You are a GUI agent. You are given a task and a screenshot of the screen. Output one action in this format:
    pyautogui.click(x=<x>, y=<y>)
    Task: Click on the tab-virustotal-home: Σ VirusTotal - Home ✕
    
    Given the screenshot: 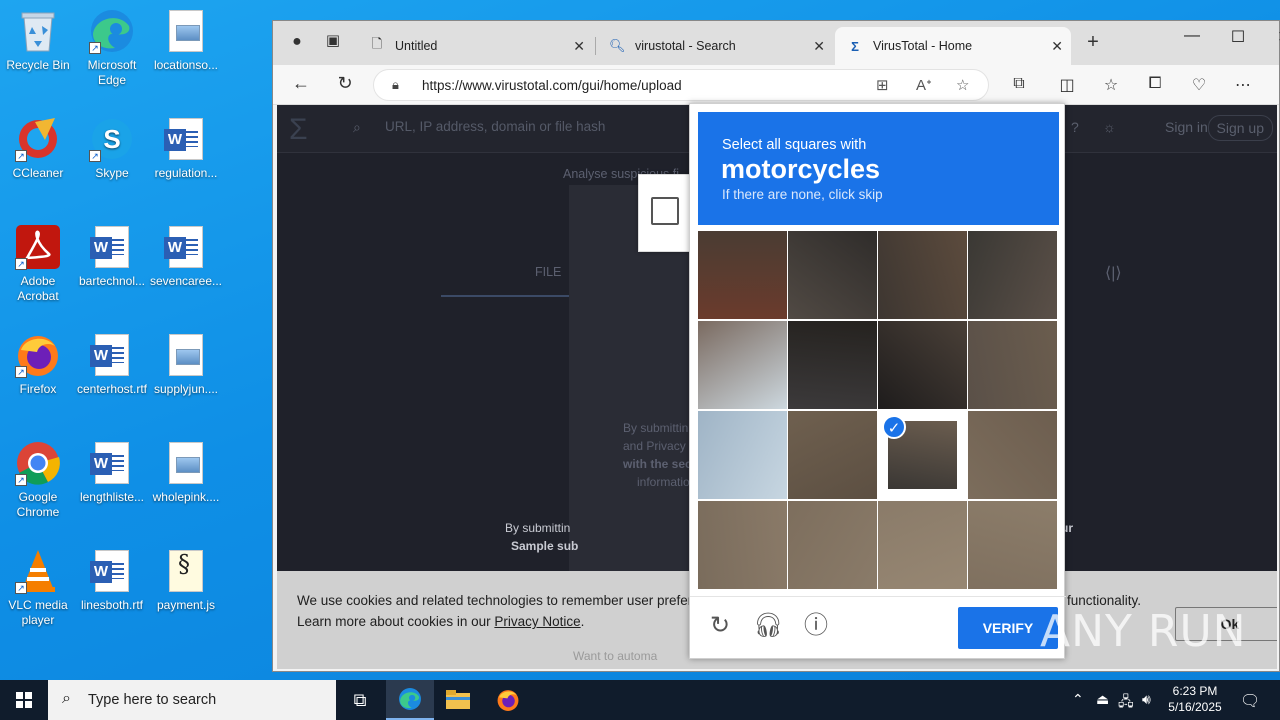 What is the action you would take?
    pyautogui.click(x=953, y=46)
    